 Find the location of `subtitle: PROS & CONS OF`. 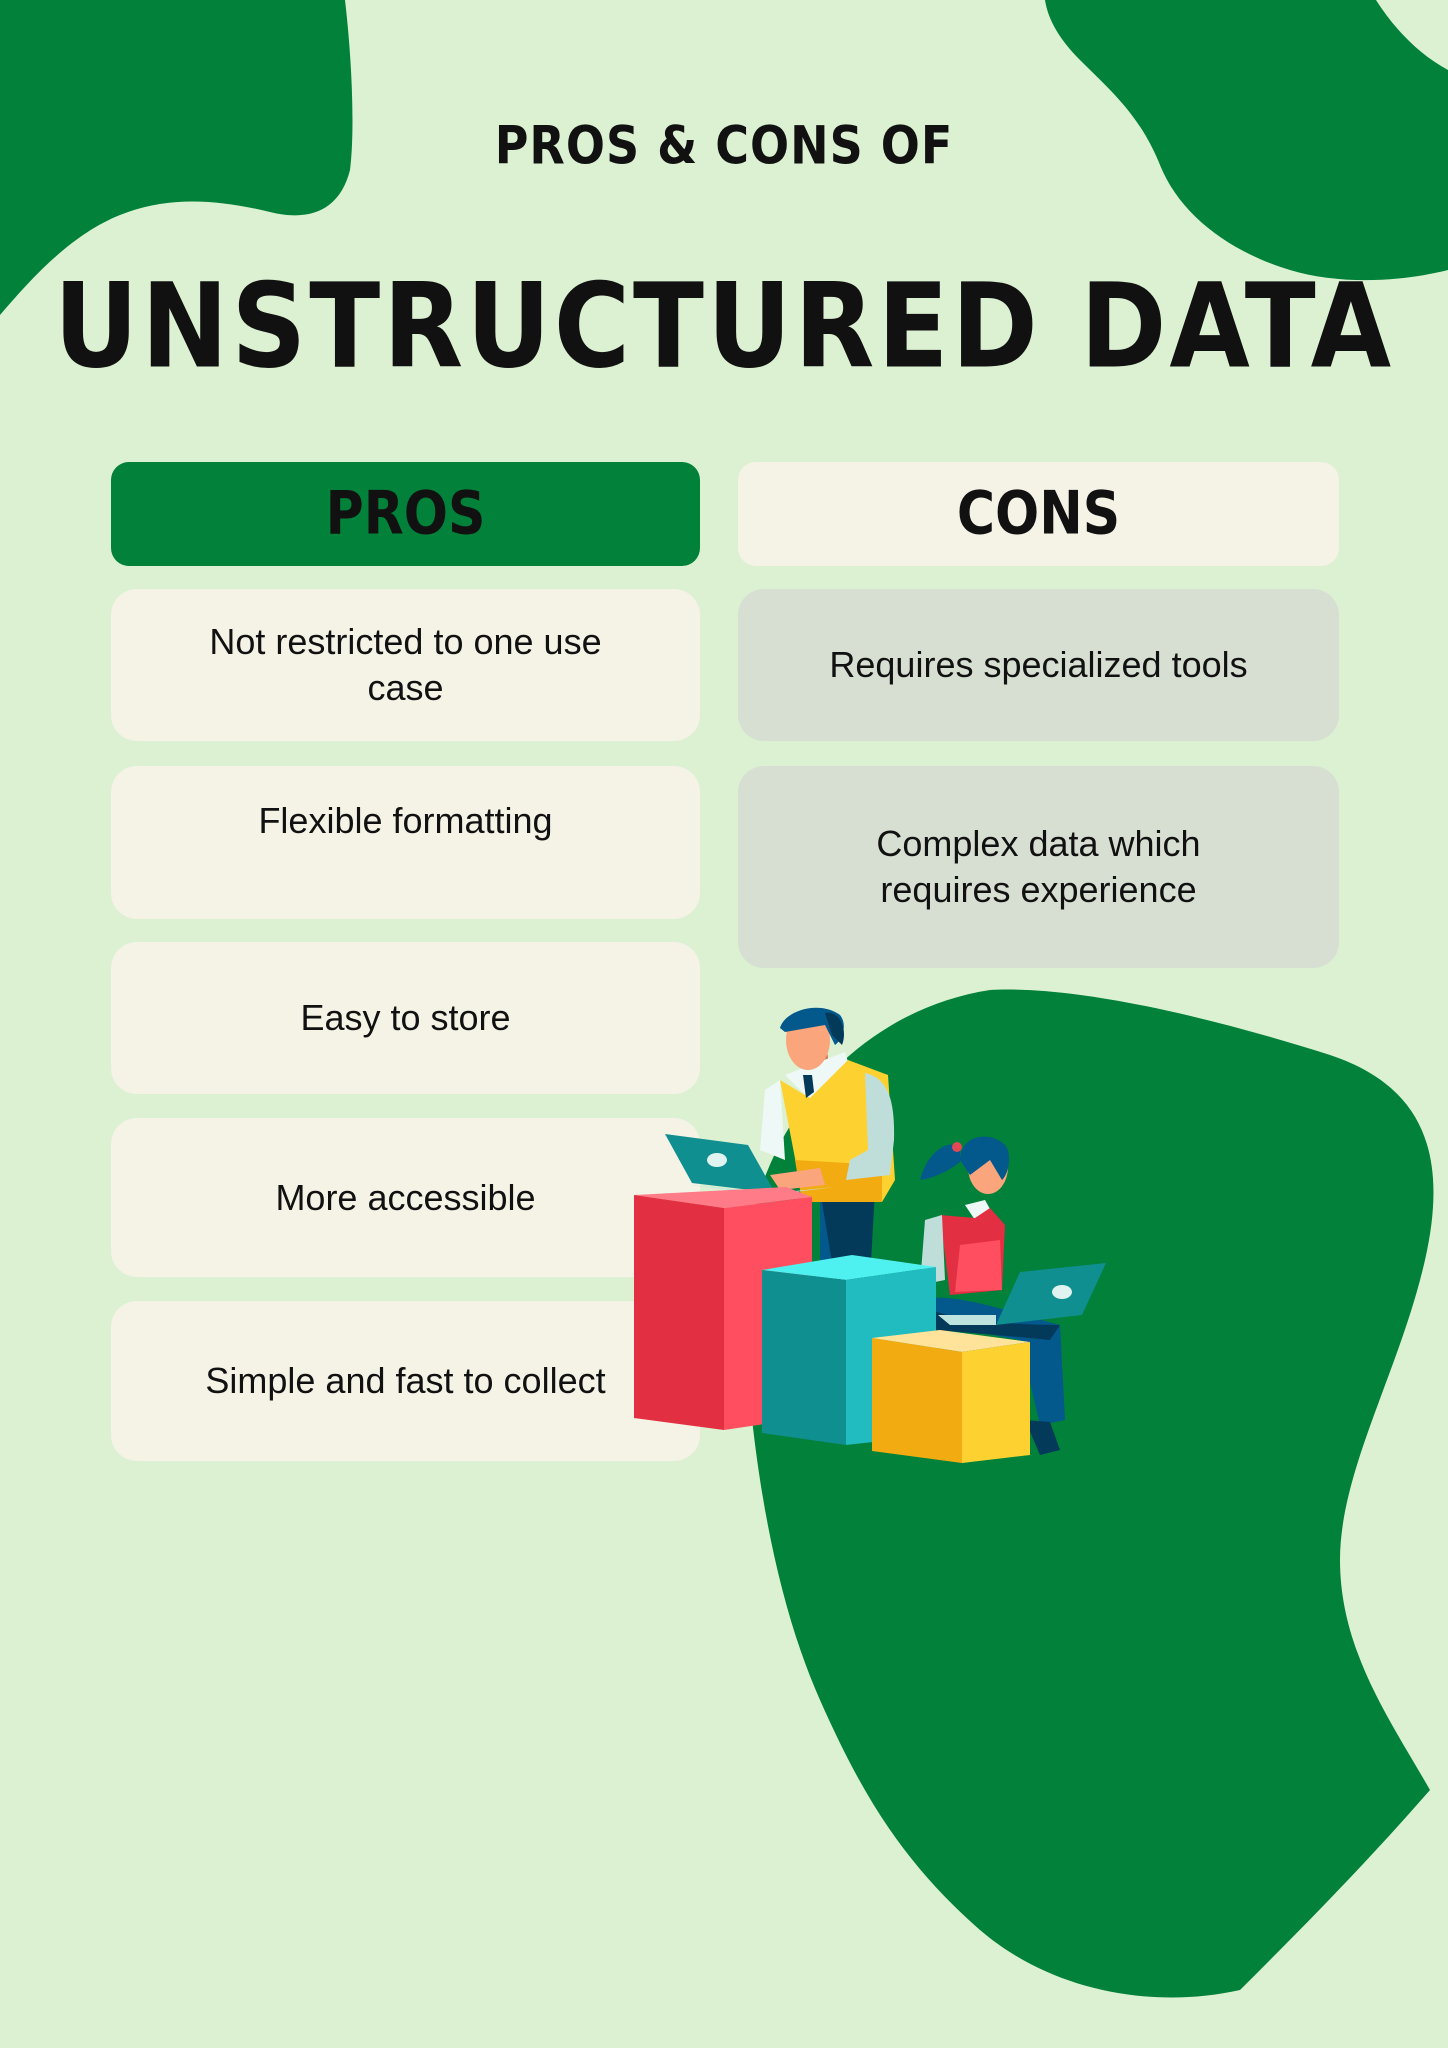

subtitle: PROS & CONS OF is located at coordinates (724, 145).